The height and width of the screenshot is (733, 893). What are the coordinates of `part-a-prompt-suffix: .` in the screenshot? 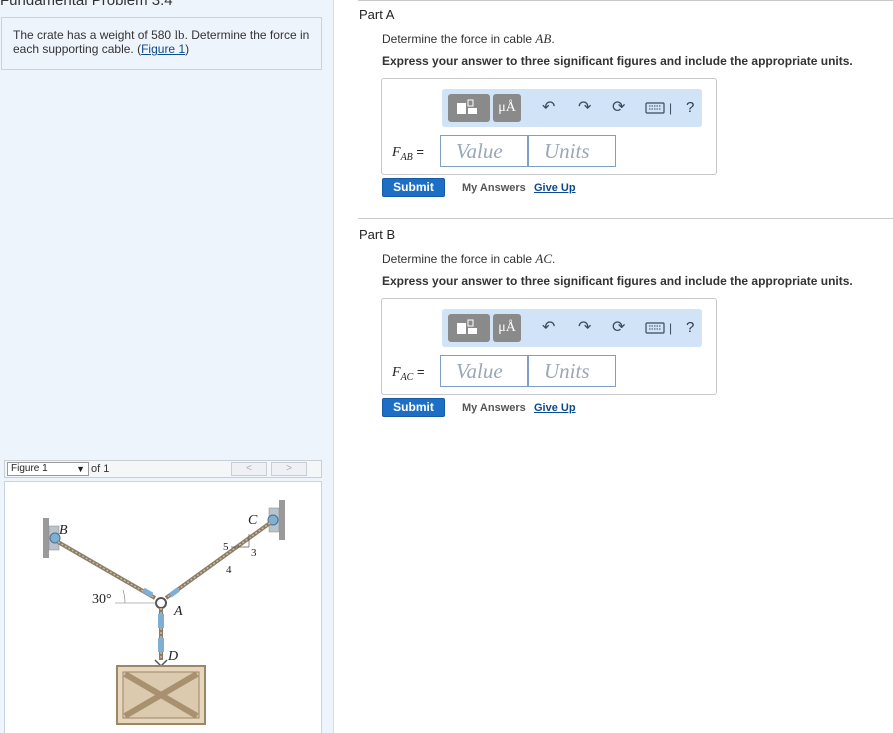 It's located at (553, 39).